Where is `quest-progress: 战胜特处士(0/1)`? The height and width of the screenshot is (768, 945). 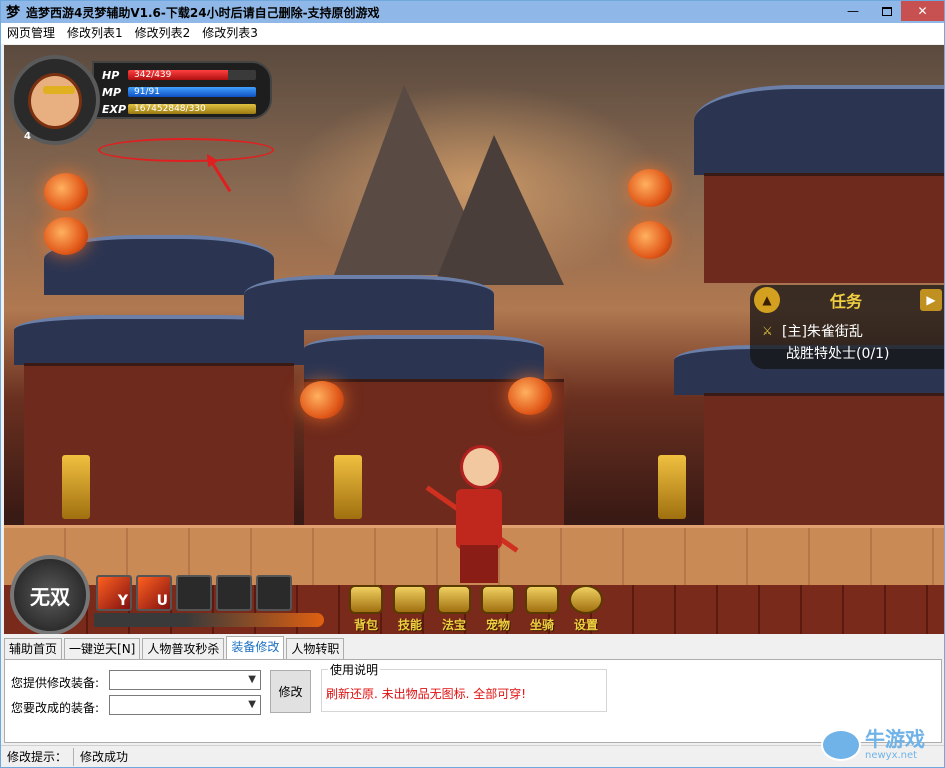
quest-progress: 战胜特处士(0/1) is located at coordinates (838, 354).